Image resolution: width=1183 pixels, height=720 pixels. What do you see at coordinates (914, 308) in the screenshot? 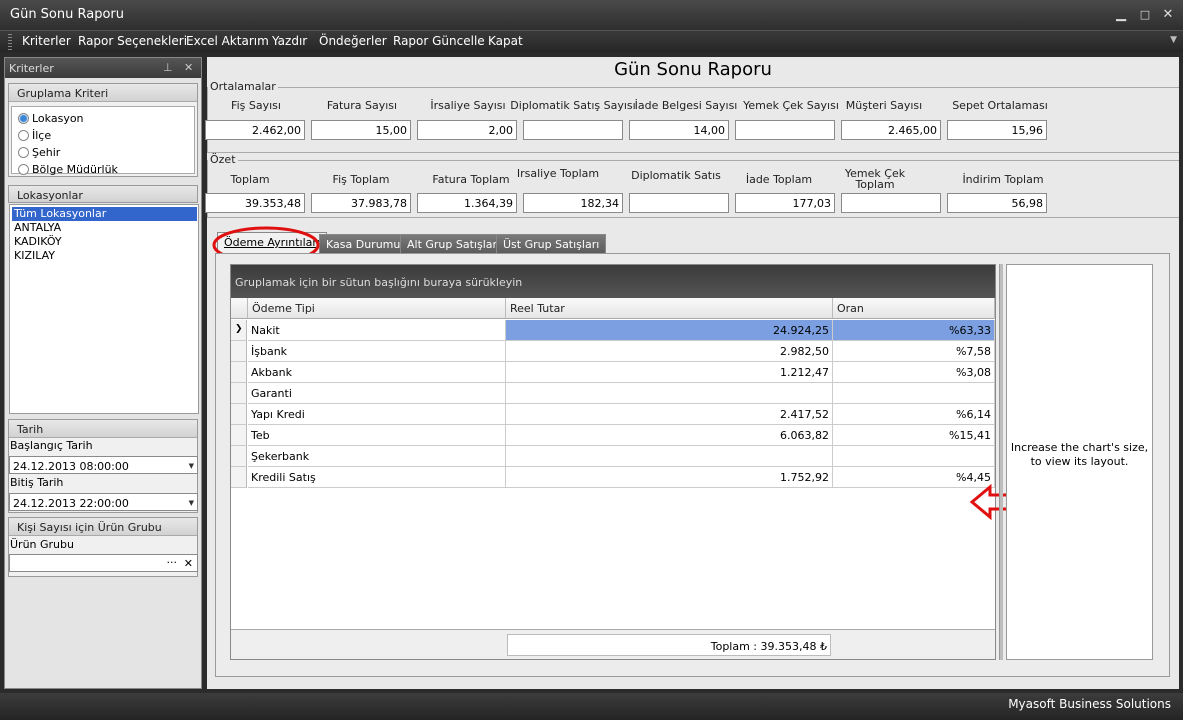
I see `column-header-oran: Oran` at bounding box center [914, 308].